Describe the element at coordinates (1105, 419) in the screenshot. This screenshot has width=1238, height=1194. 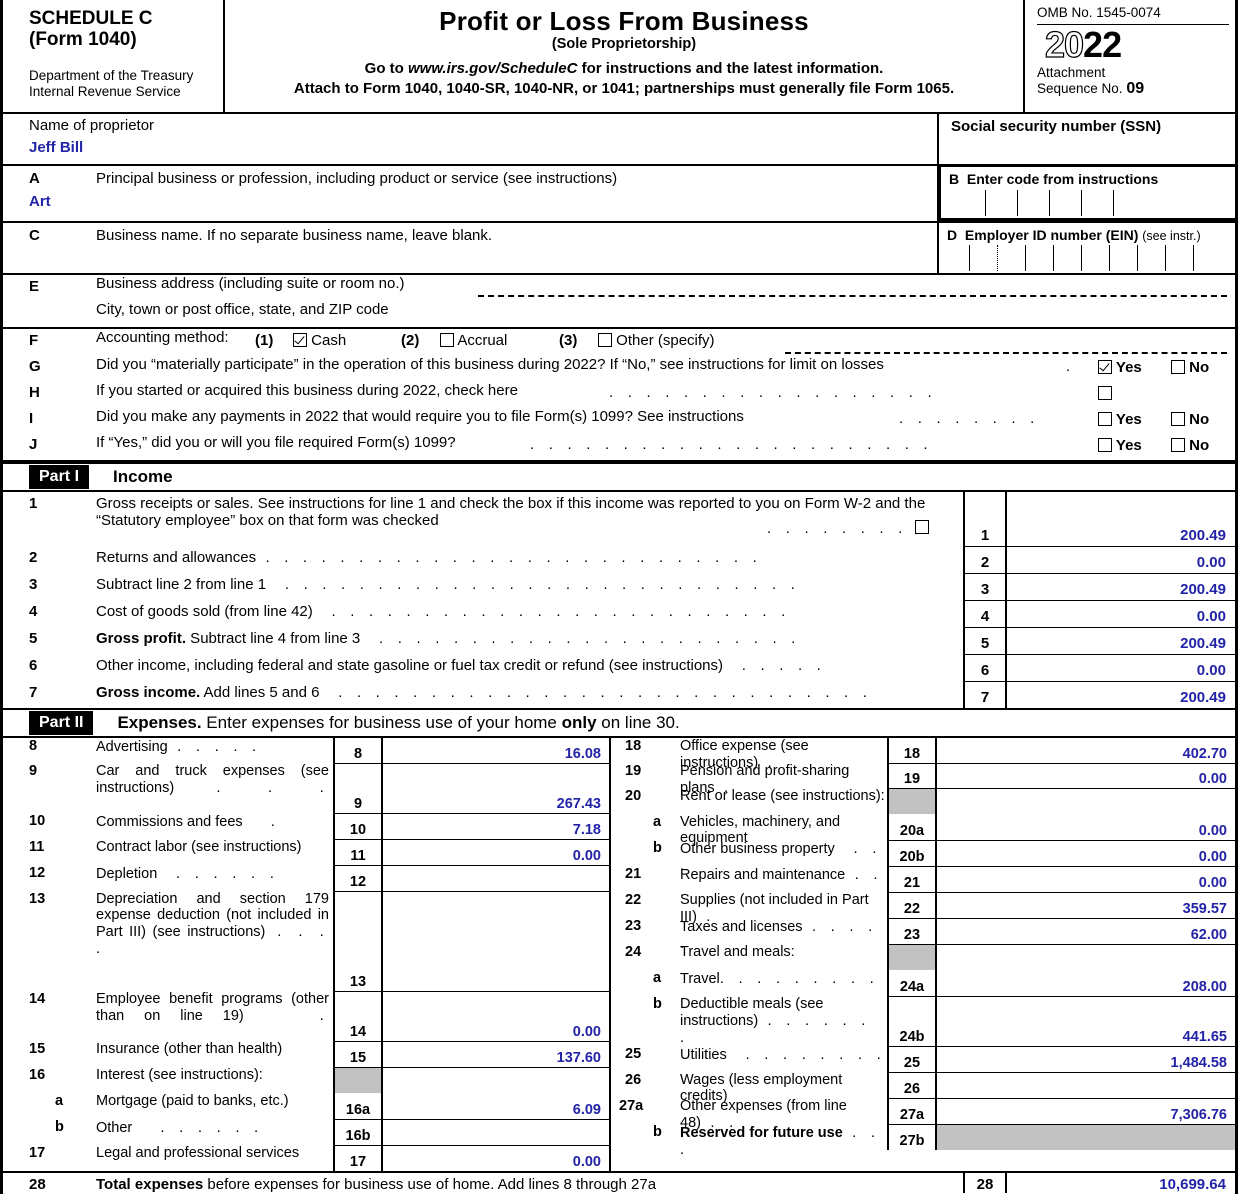
I see `line-i-yes-checkbox` at that location.